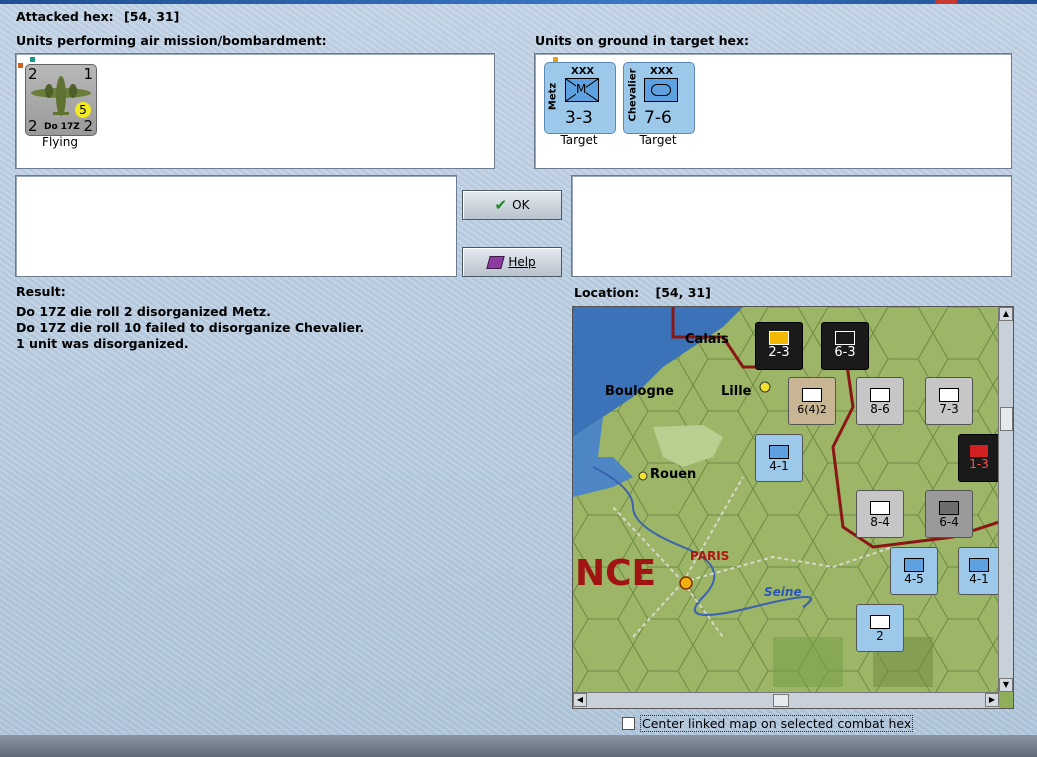 Image resolution: width=1037 pixels, height=757 pixels. I want to click on map-counter: 8-6, so click(880, 401).